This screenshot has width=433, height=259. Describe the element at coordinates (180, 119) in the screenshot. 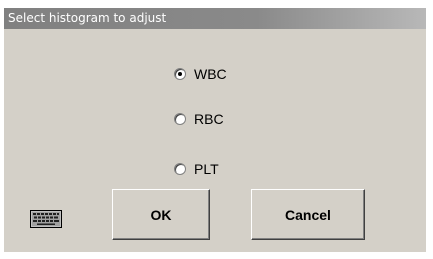

I see `radio-button-rbc` at that location.